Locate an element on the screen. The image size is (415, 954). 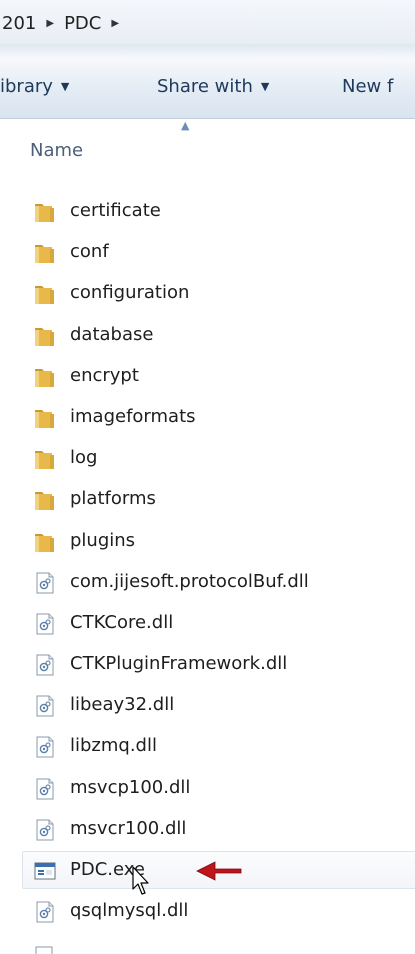
file-row: qsqlmysql.dll is located at coordinates (207, 911).